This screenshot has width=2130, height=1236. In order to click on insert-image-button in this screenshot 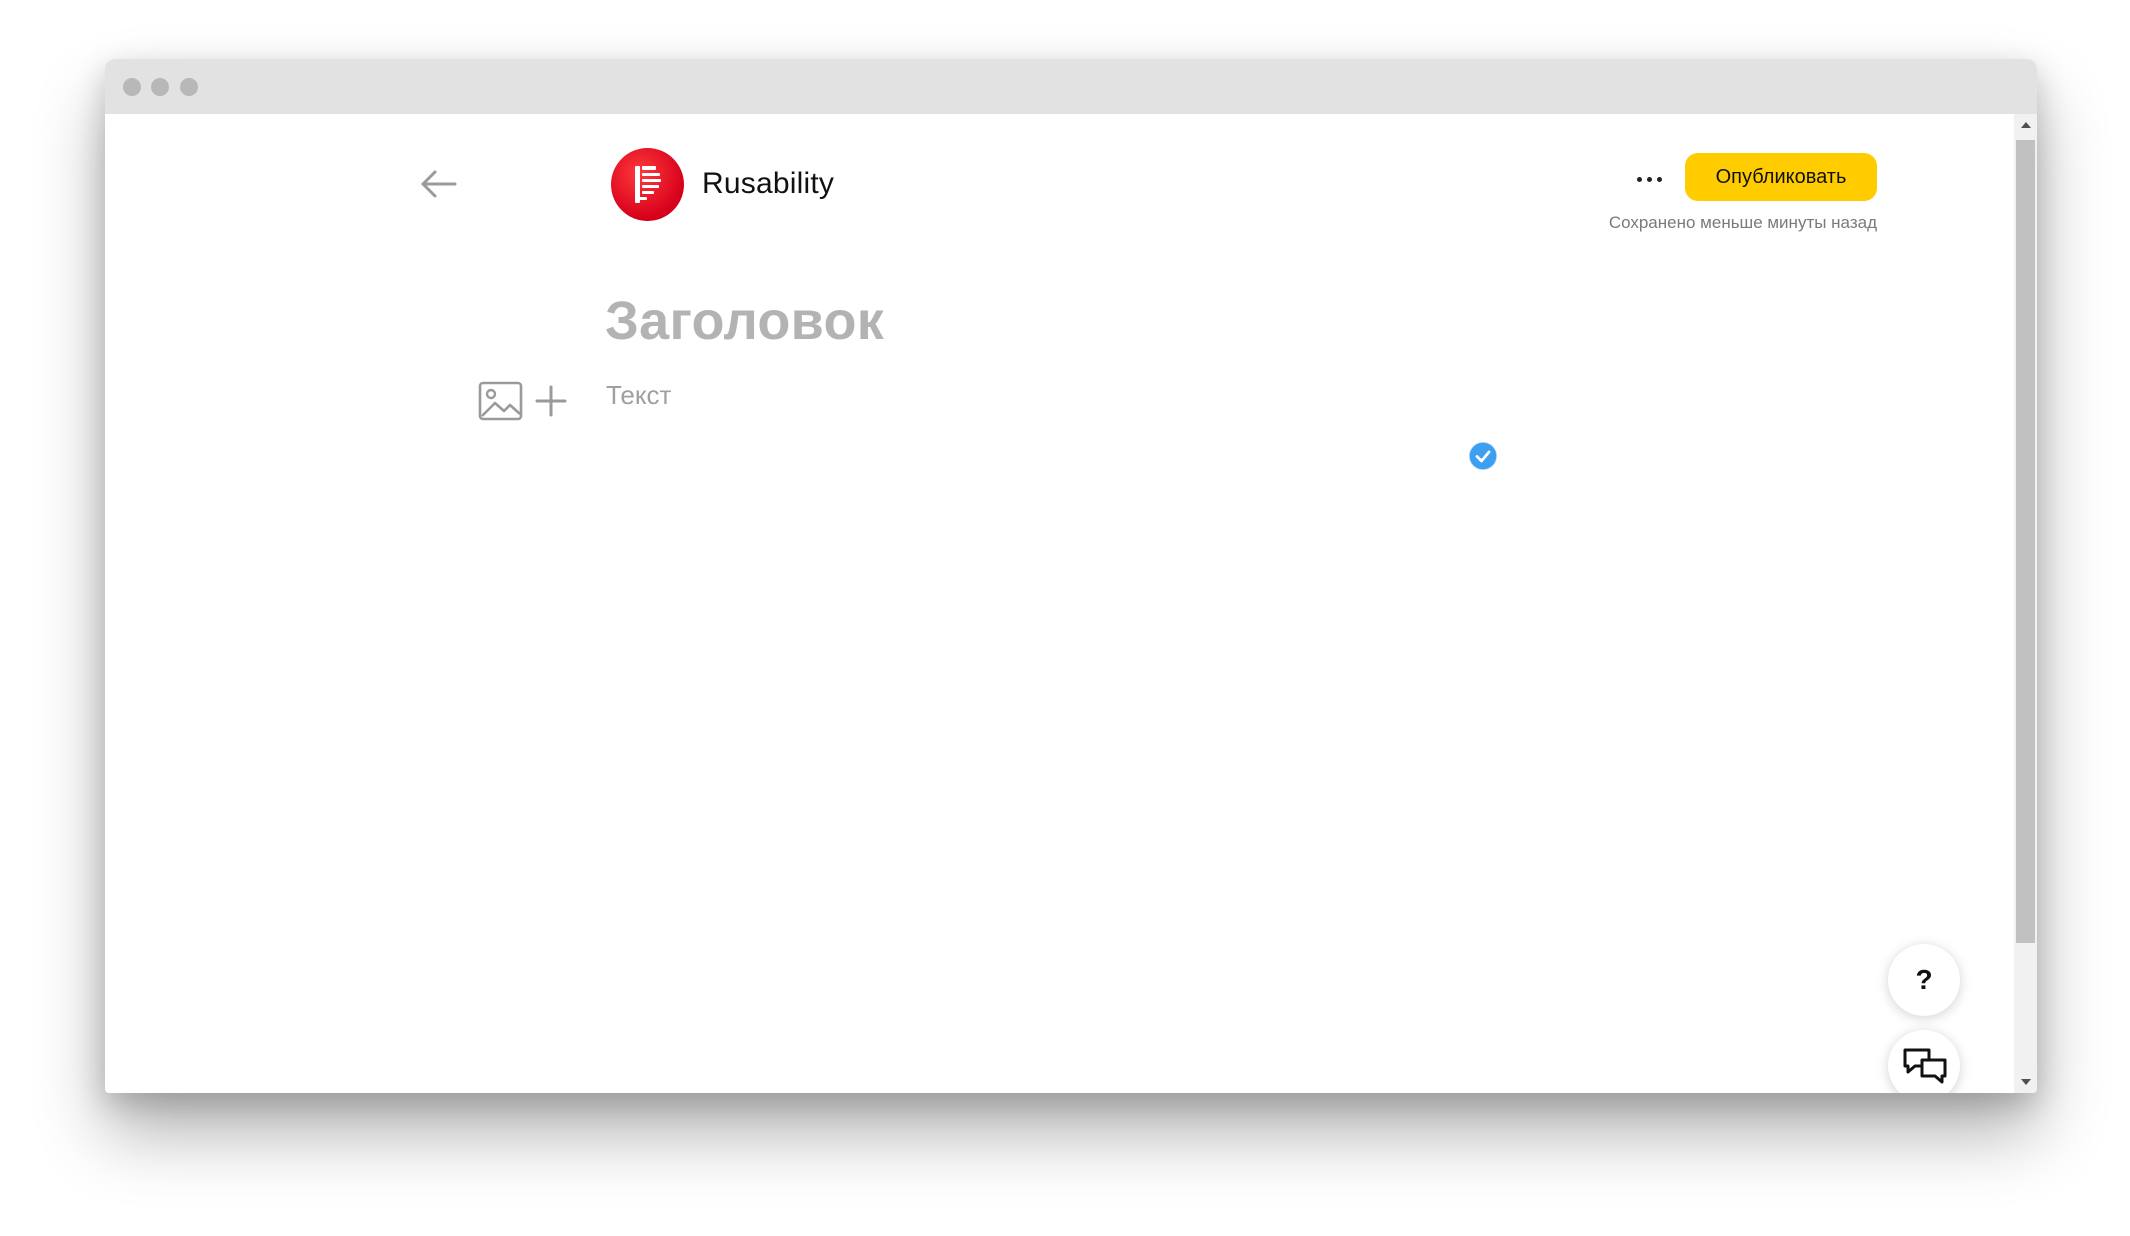, I will do `click(501, 401)`.